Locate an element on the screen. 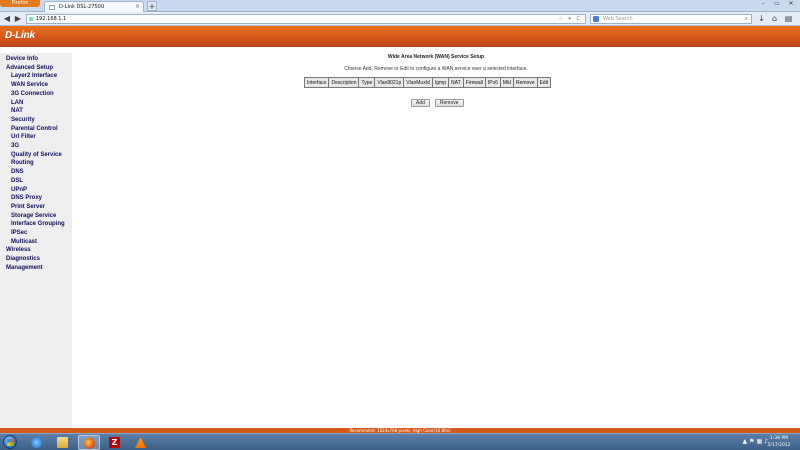 The height and width of the screenshot is (450, 800). column-header-type: Type is located at coordinates (367, 82).